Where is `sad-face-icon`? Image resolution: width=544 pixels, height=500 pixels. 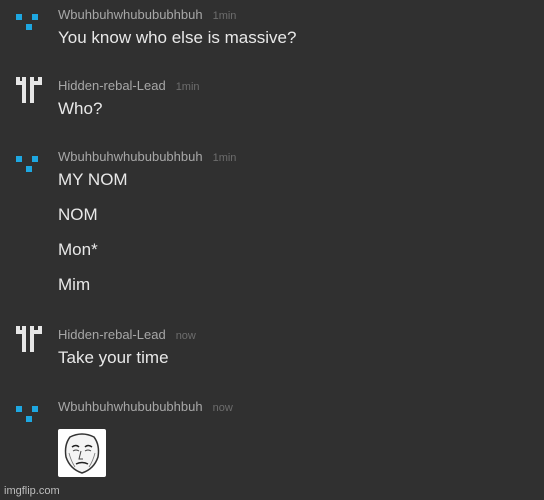 sad-face-icon is located at coordinates (82, 453).